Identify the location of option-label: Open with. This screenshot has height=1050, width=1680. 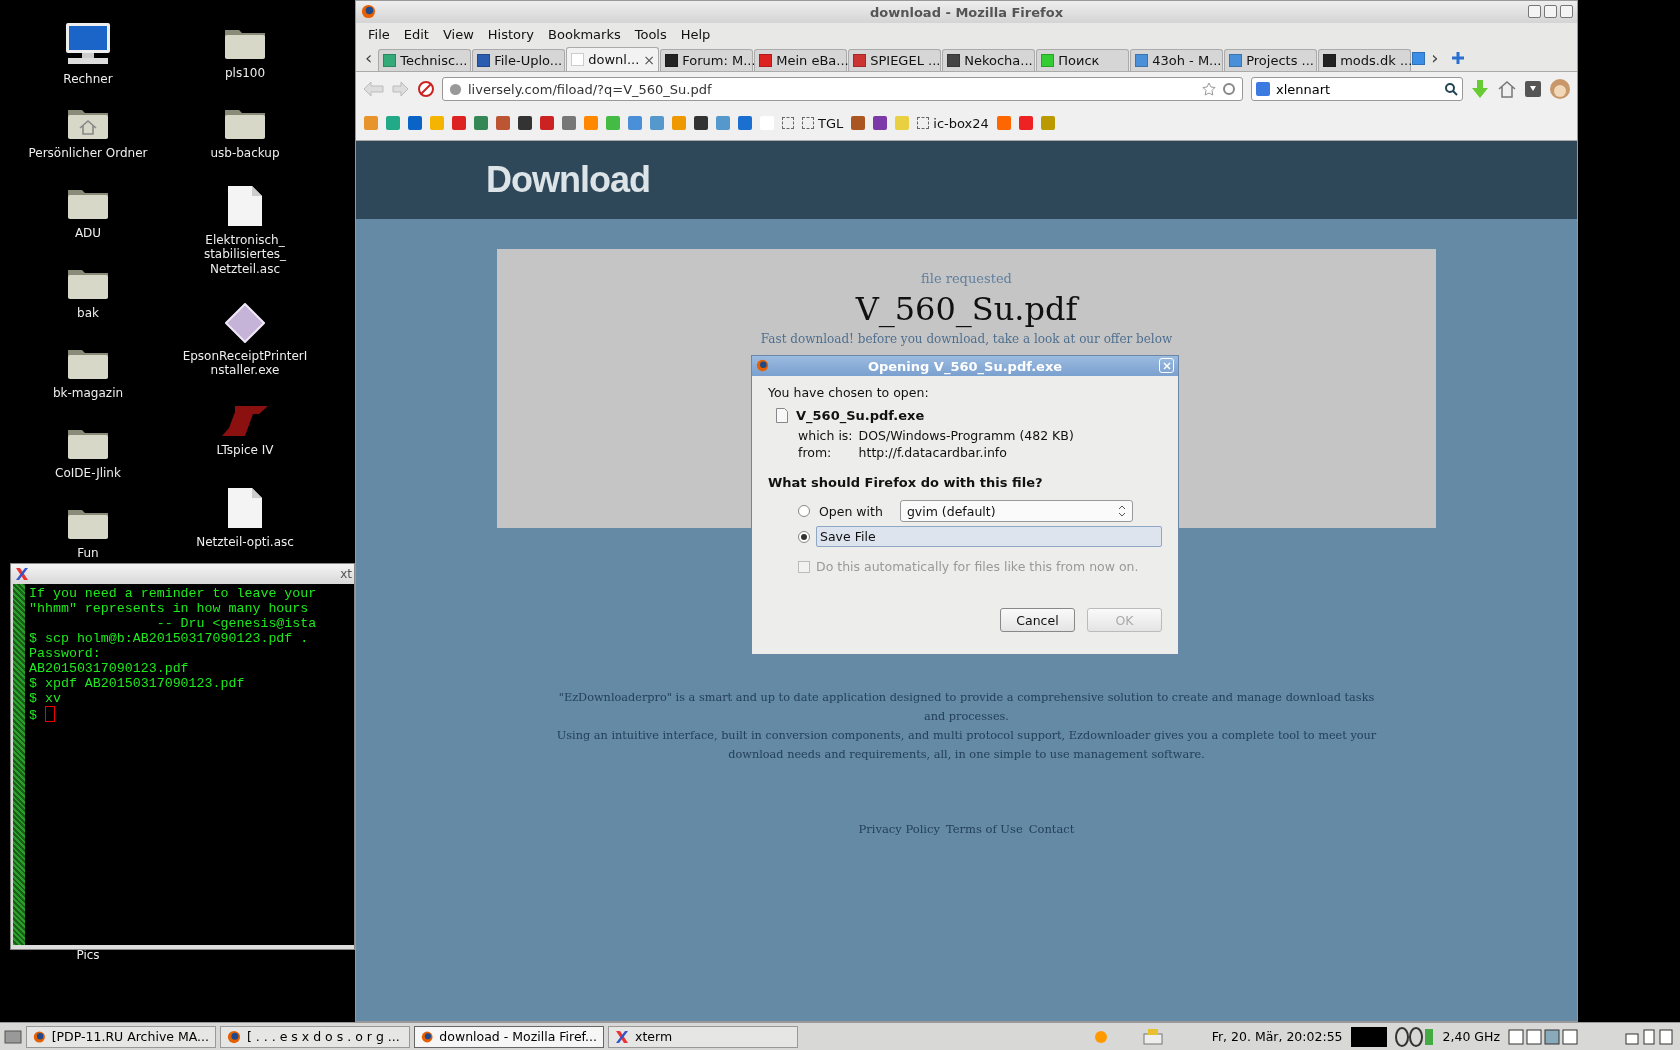
(851, 511).